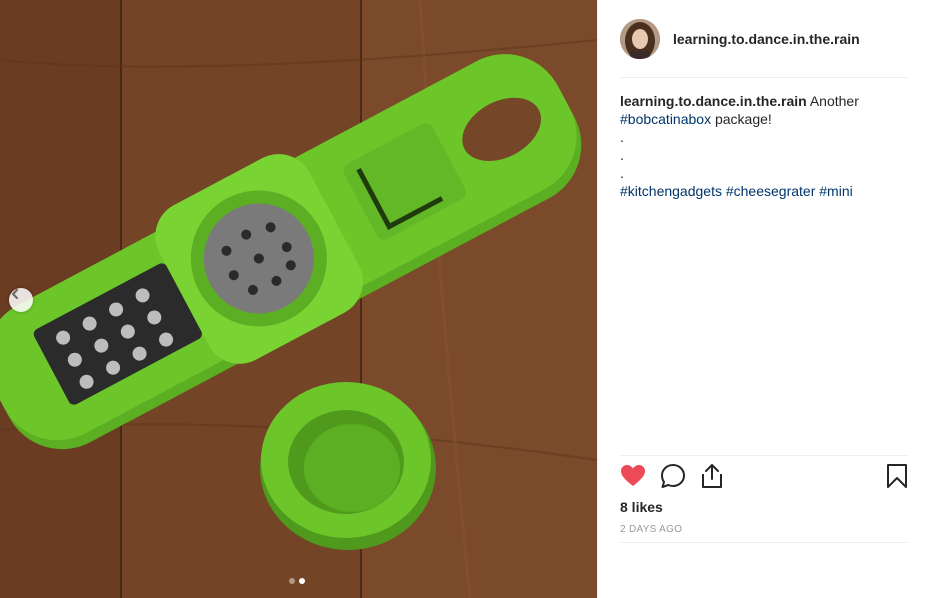 The image size is (929, 598). What do you see at coordinates (835, 191) in the screenshot?
I see `hashtag-link: #mini` at bounding box center [835, 191].